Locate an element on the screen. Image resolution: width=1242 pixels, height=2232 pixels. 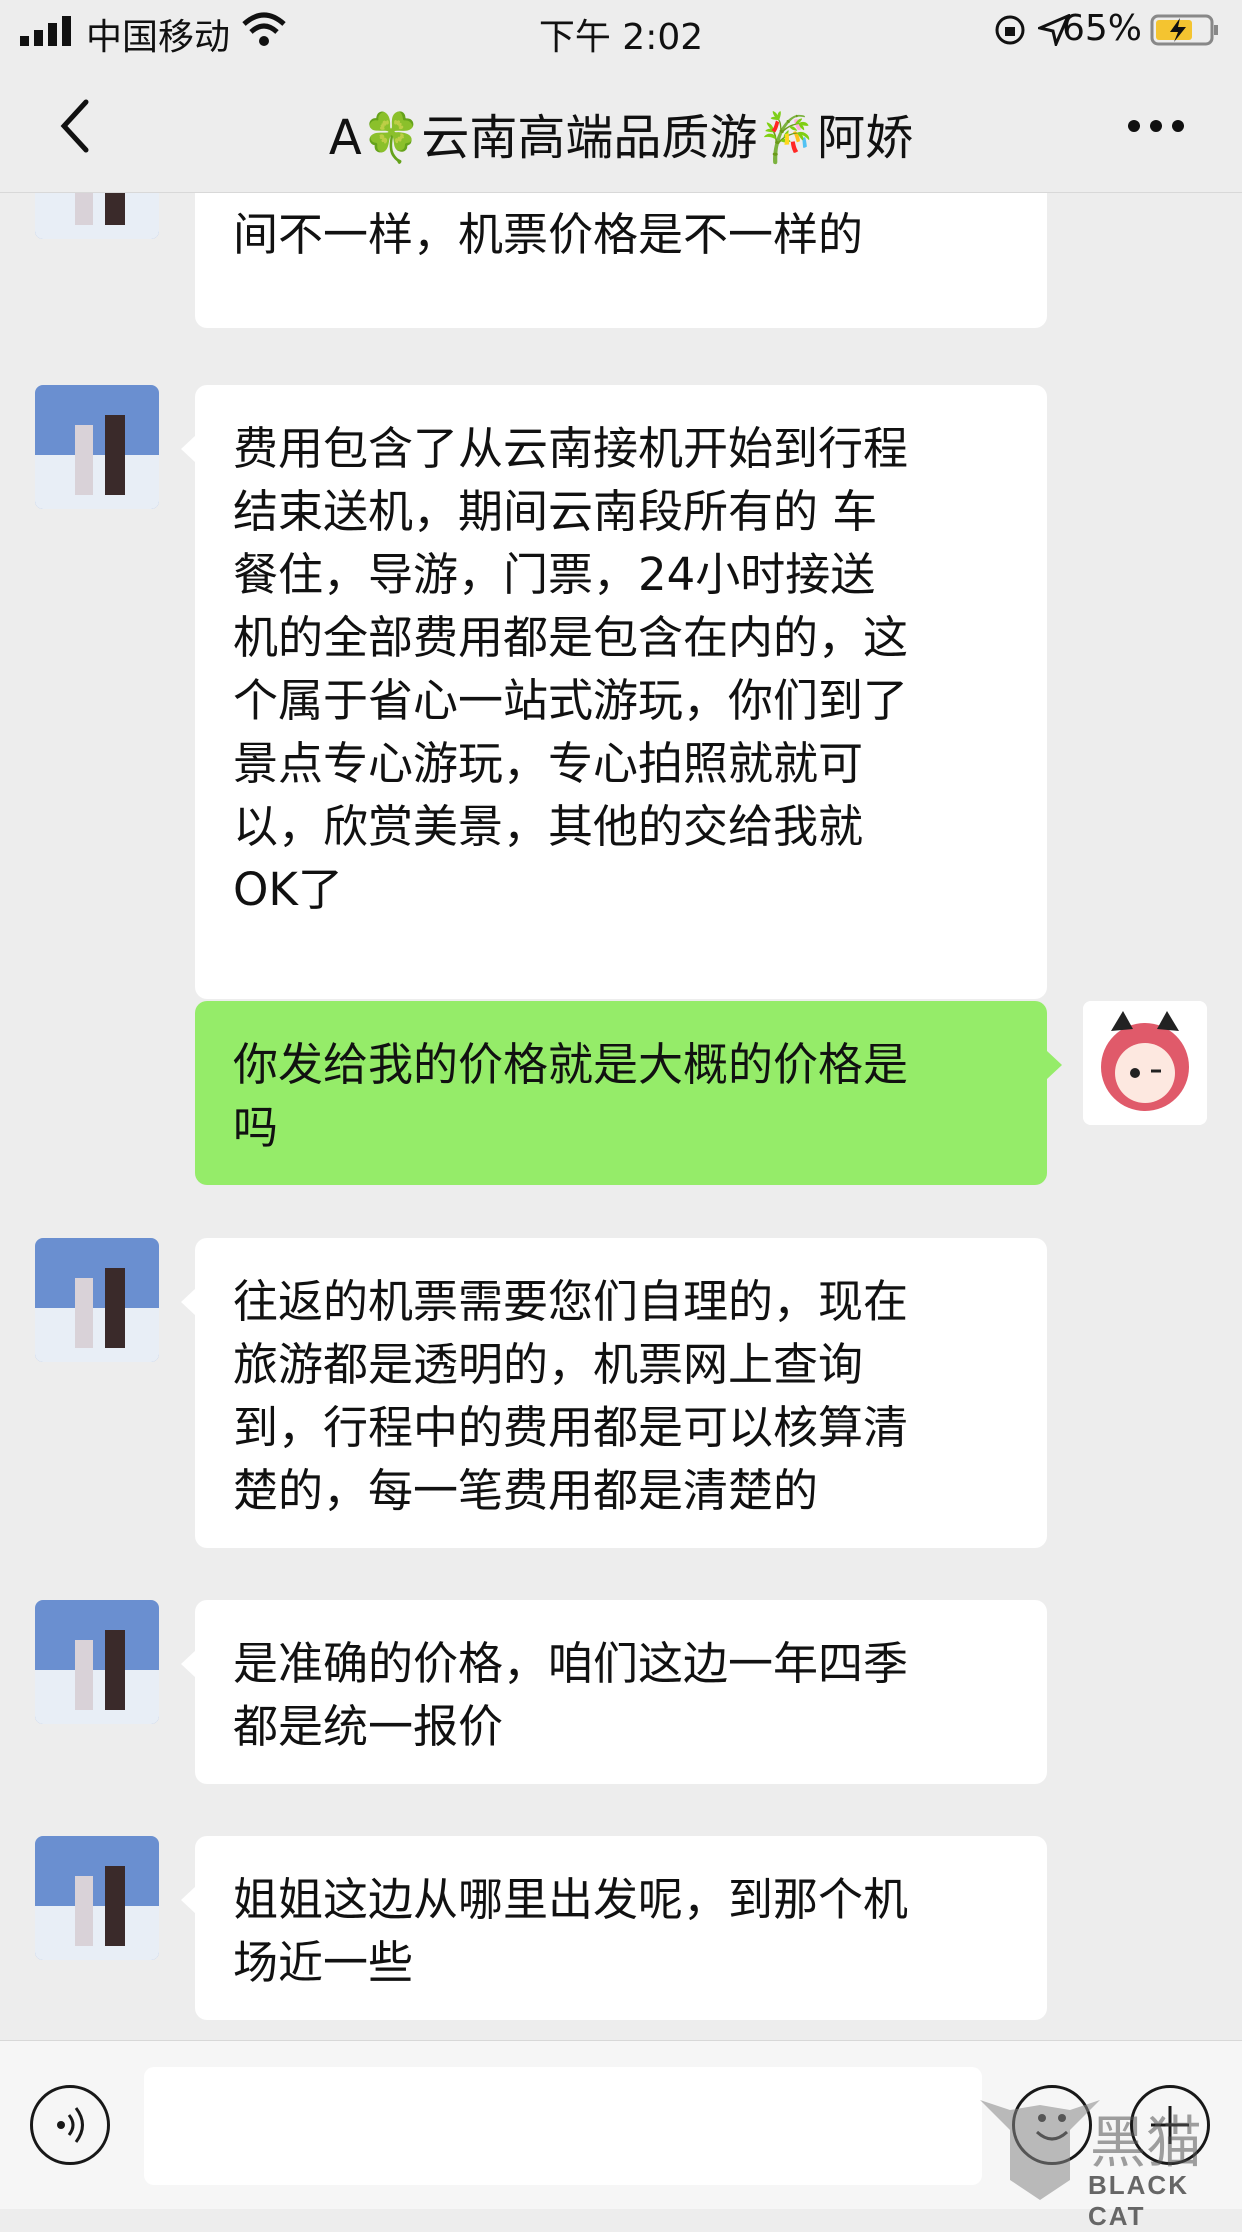
chat-title: A🍀云南高端品质游🎋阿娇 is located at coordinates (621, 138).